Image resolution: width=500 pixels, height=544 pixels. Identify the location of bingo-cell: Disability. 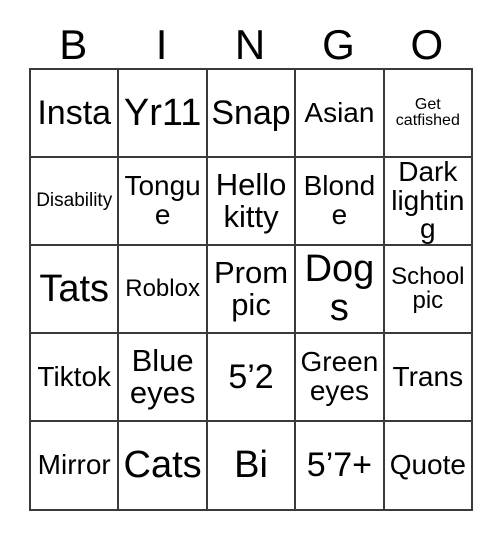
(75, 202).